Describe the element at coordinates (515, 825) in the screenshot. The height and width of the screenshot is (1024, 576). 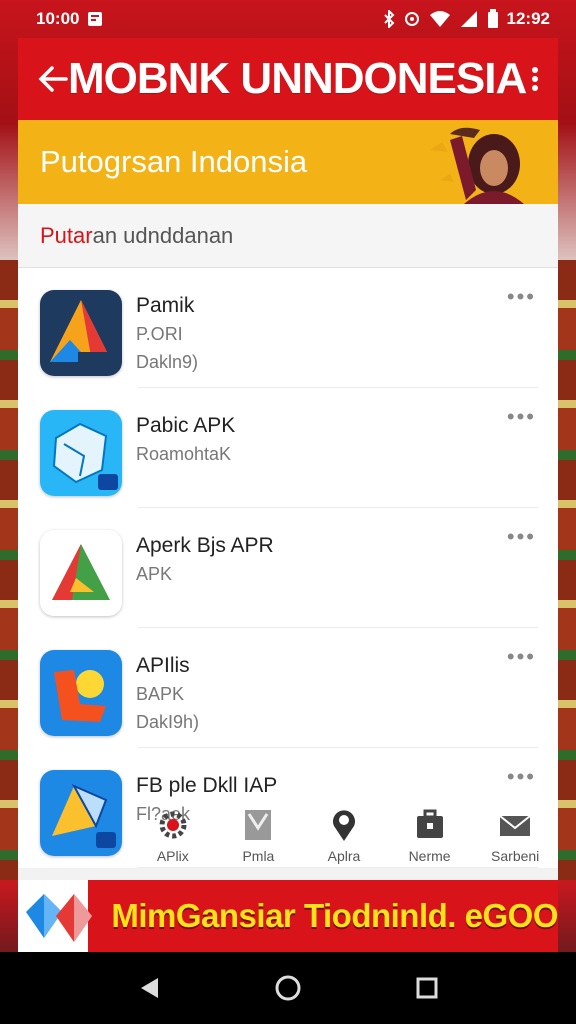
I see `mail-icon` at that location.